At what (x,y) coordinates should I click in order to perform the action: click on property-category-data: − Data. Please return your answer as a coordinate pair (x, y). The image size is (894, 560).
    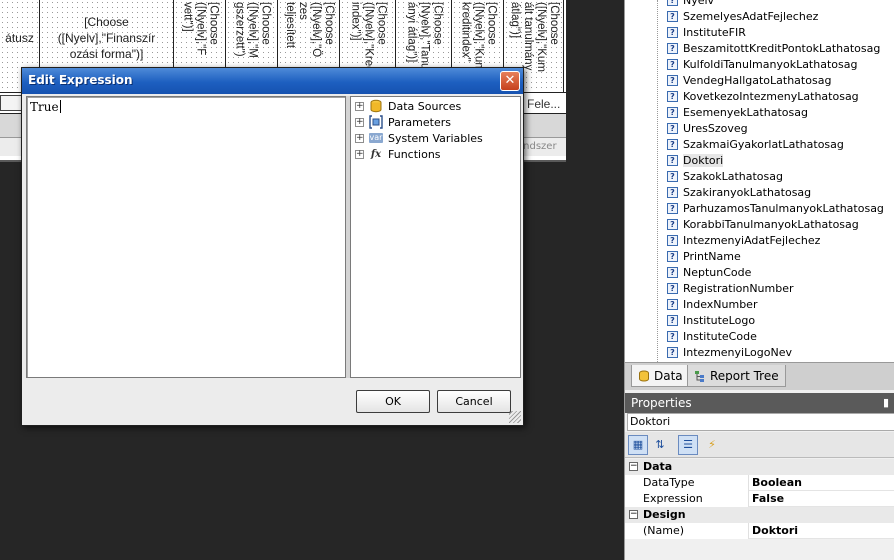
    Looking at the image, I should click on (759, 467).